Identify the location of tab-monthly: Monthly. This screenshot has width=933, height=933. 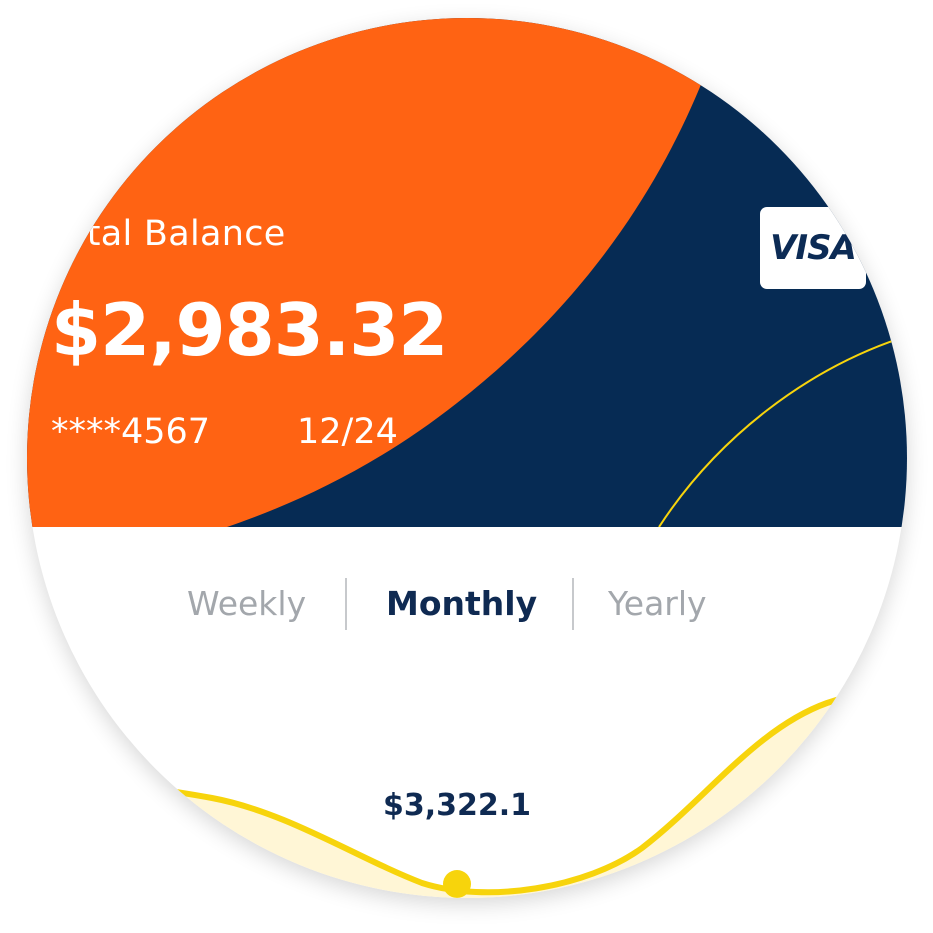
(461, 603).